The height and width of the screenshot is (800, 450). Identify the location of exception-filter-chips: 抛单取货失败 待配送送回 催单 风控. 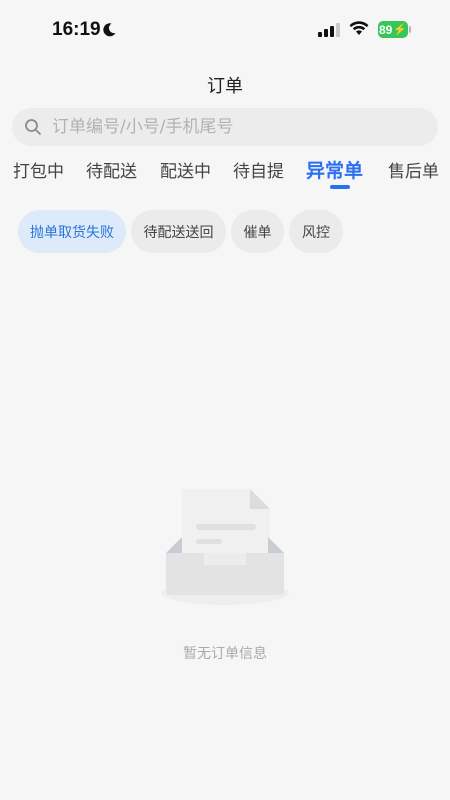
(225, 232).